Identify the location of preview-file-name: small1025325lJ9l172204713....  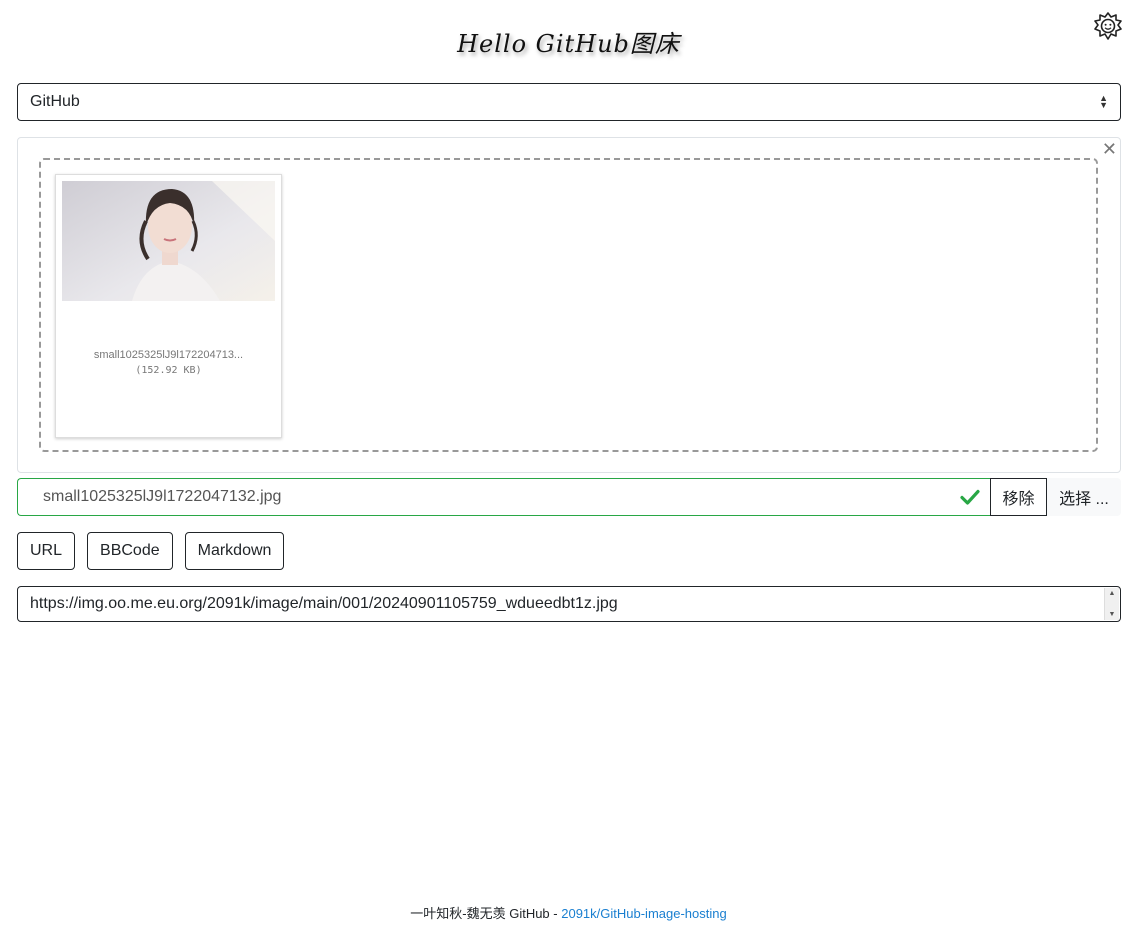
(168, 355).